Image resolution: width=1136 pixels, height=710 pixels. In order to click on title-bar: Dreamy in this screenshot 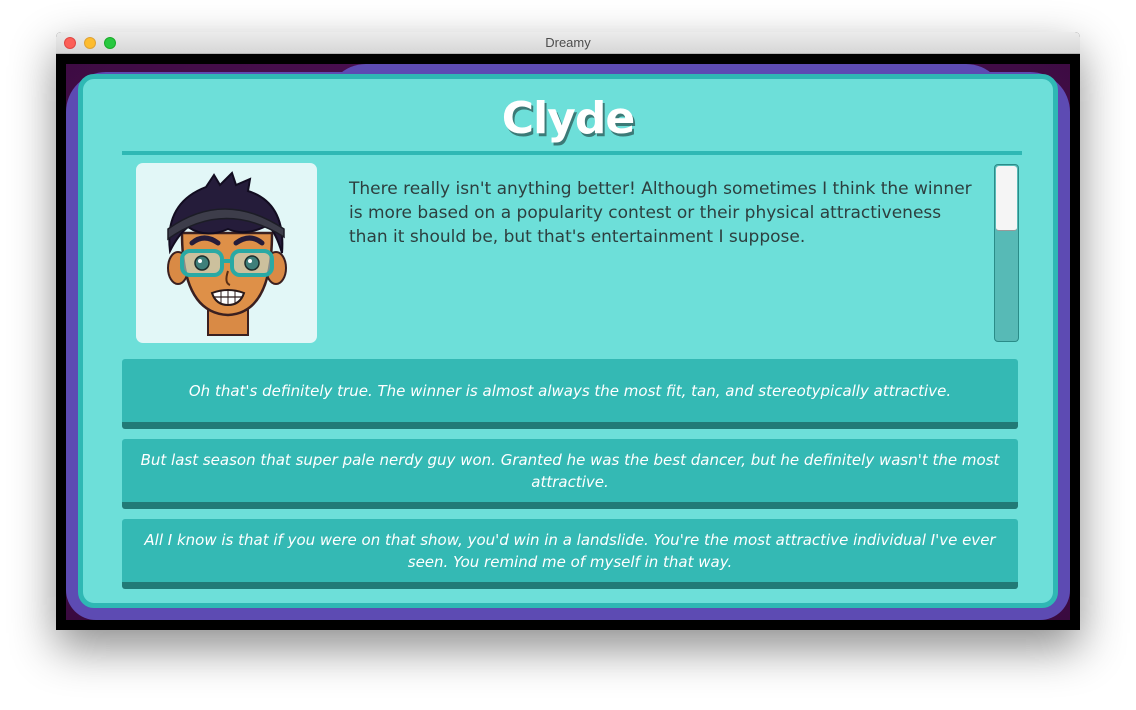, I will do `click(568, 43)`.